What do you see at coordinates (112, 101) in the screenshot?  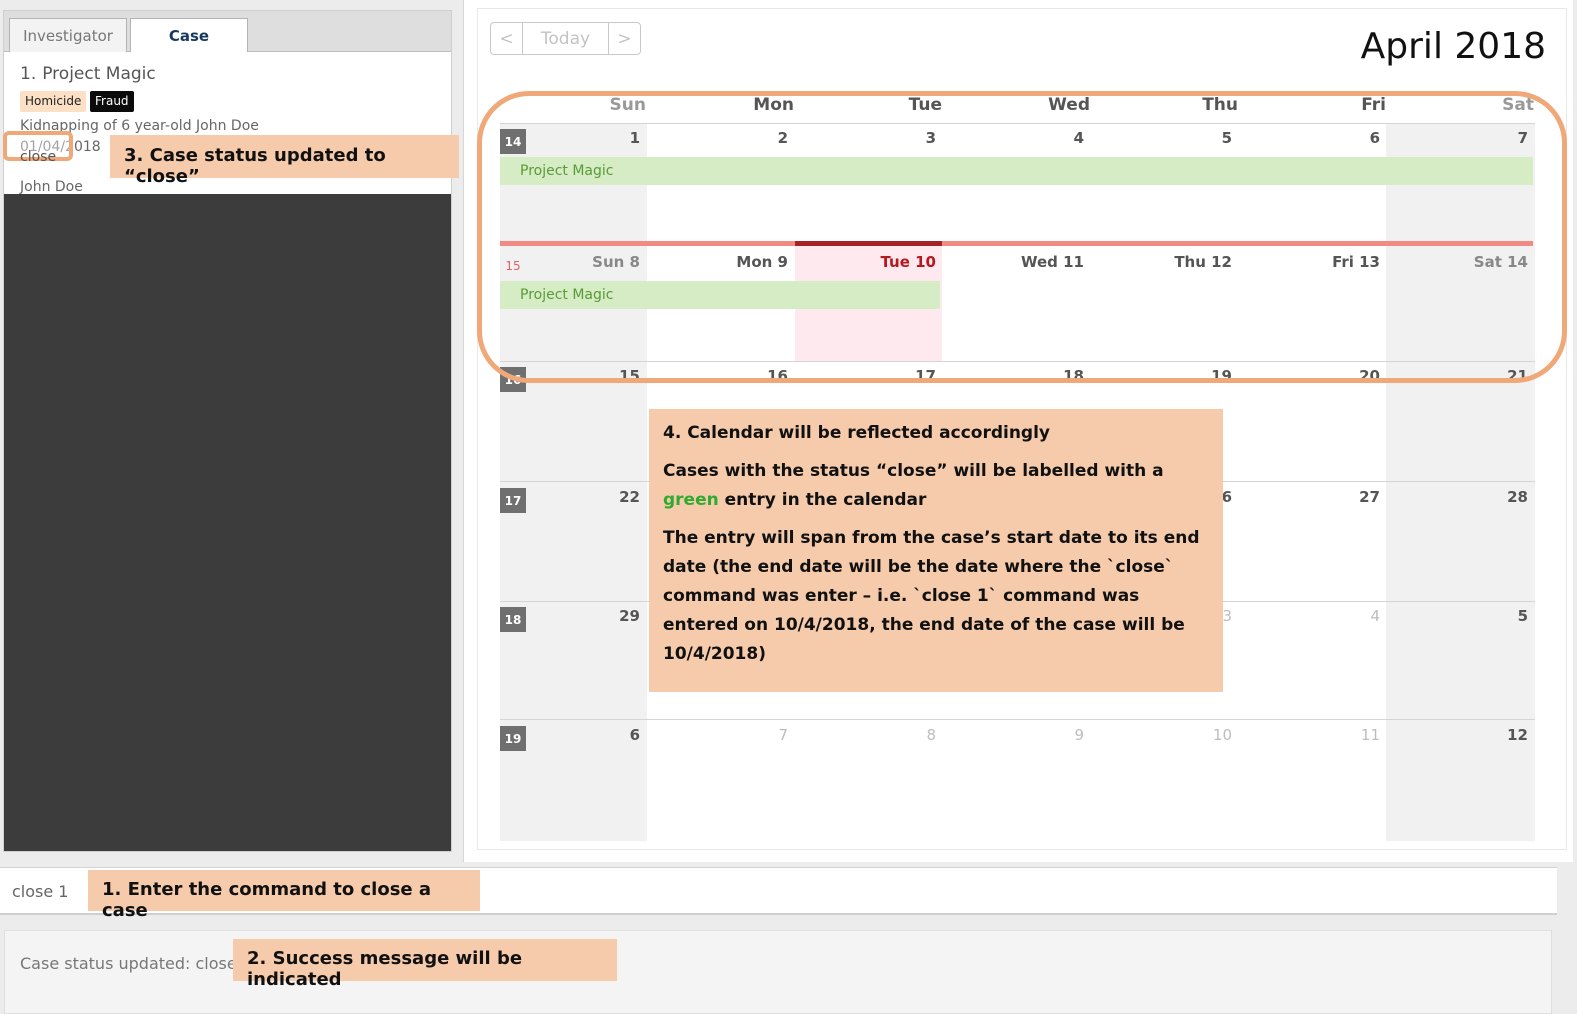 I see `tag-fraud: Fraud` at bounding box center [112, 101].